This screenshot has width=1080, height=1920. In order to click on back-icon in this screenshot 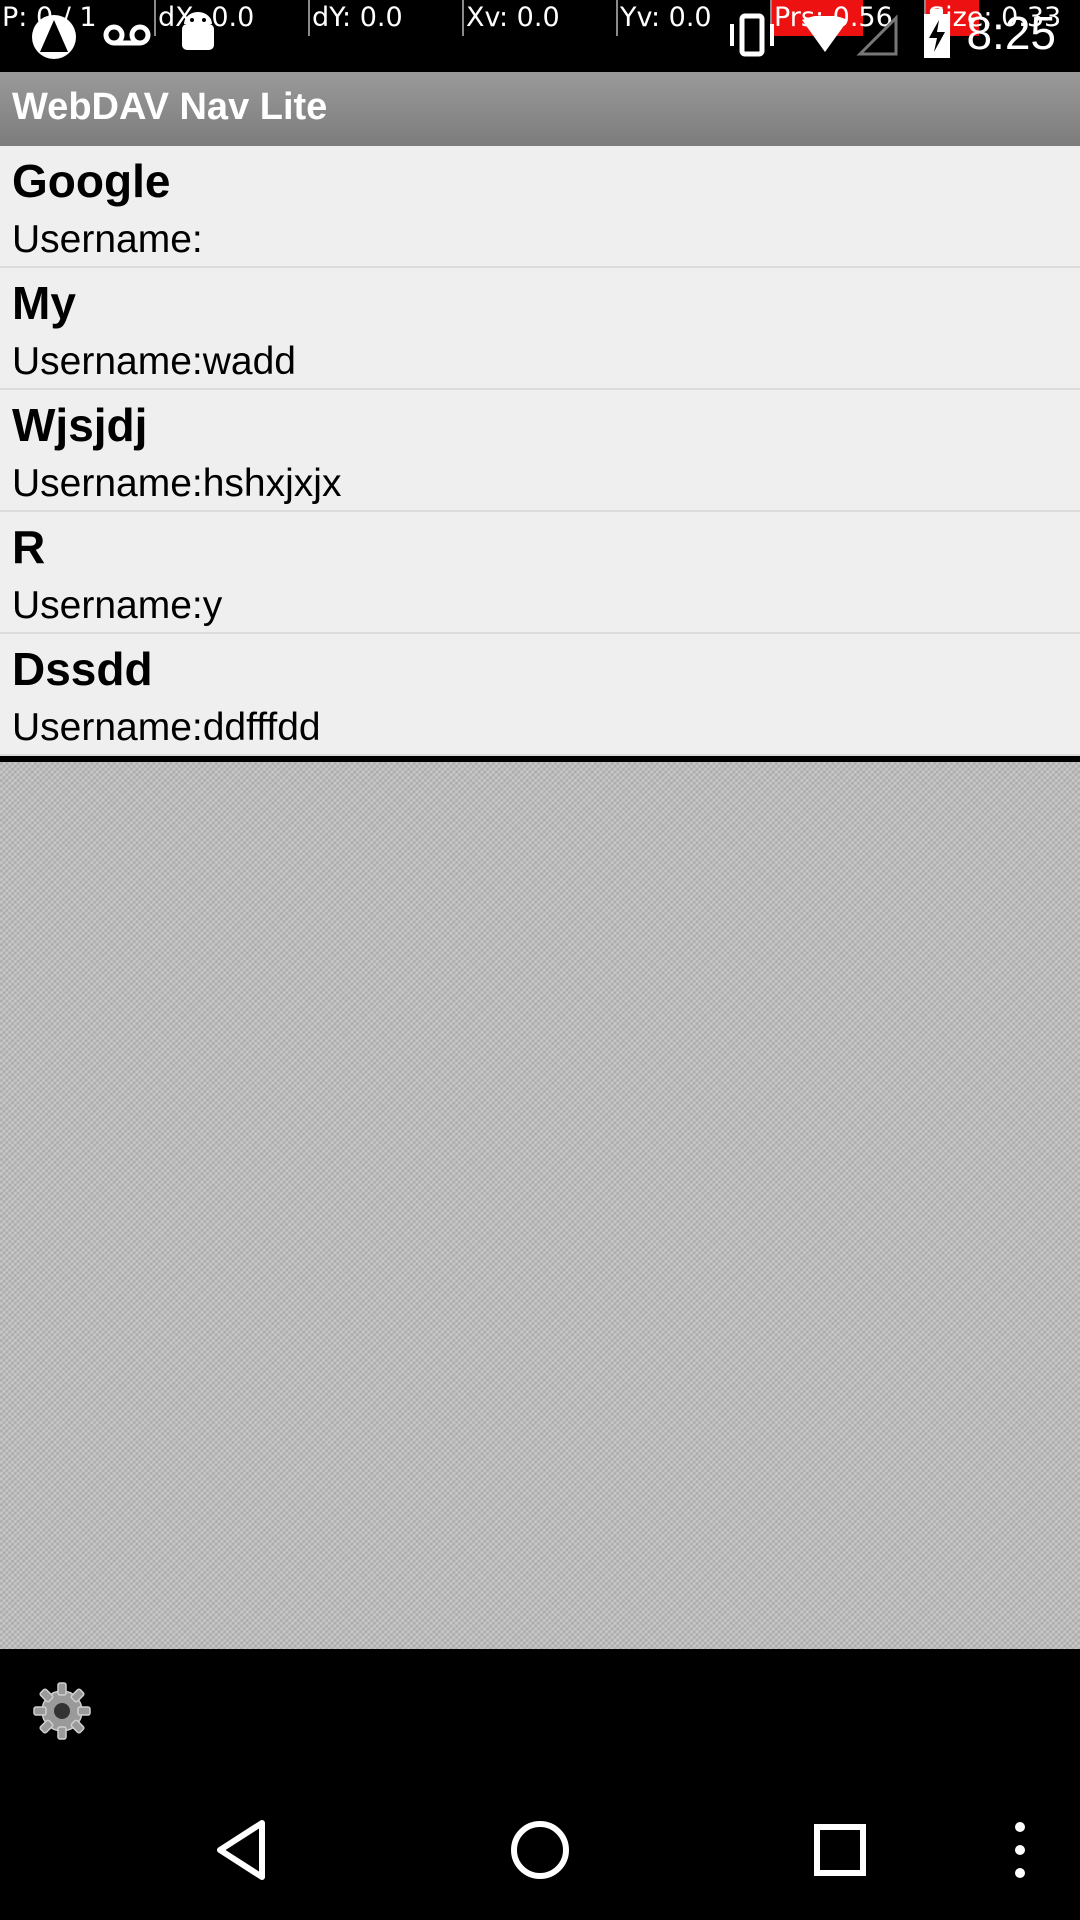, I will do `click(241, 1850)`.